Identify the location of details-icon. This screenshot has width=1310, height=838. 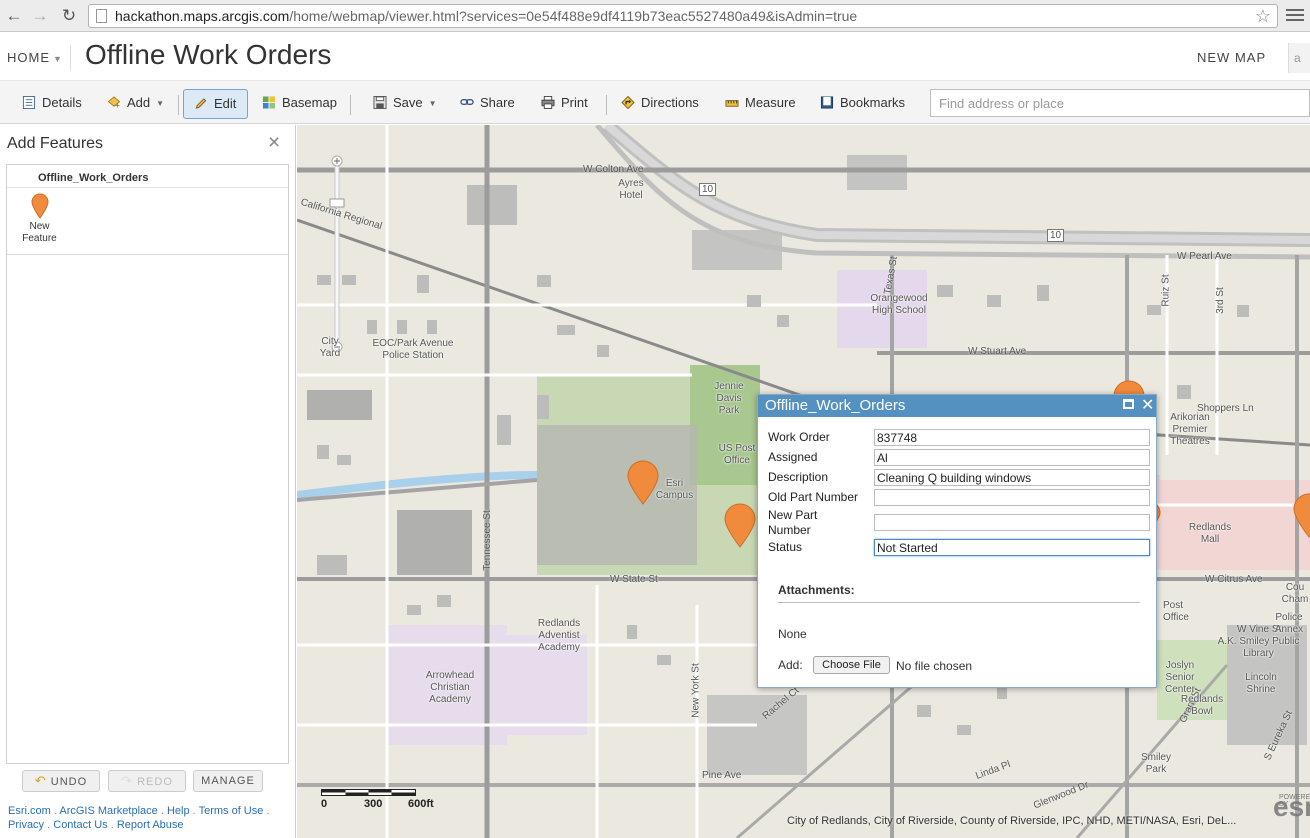
(29, 102).